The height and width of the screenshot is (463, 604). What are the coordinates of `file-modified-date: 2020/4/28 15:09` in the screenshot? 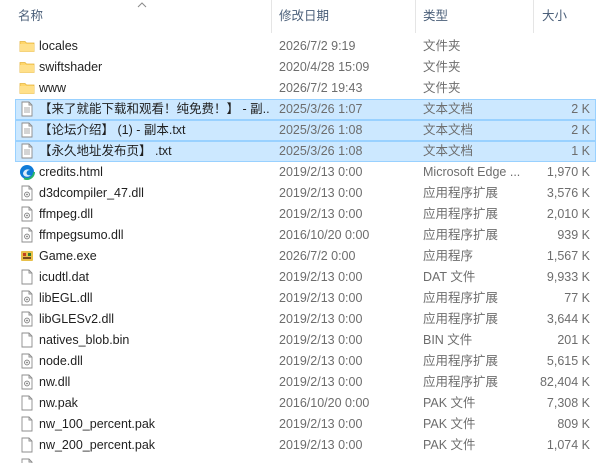 It's located at (324, 67).